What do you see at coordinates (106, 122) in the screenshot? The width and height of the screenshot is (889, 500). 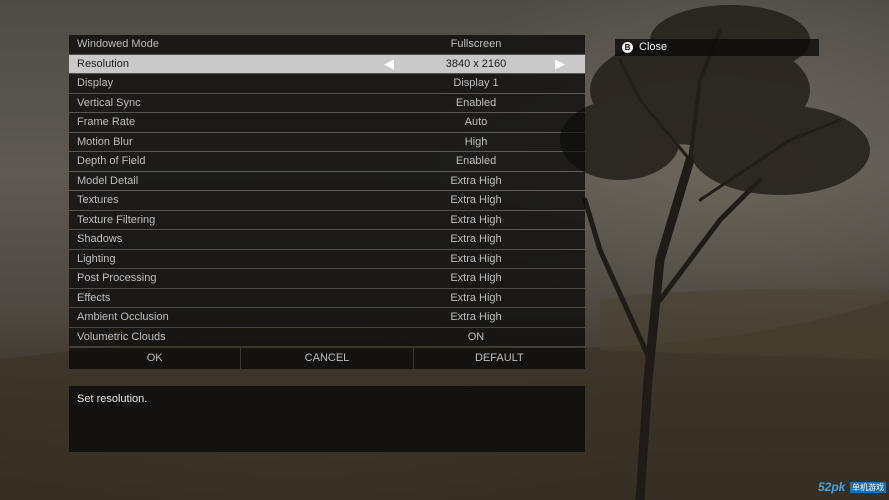 I see `setting-label: Frame Rate` at bounding box center [106, 122].